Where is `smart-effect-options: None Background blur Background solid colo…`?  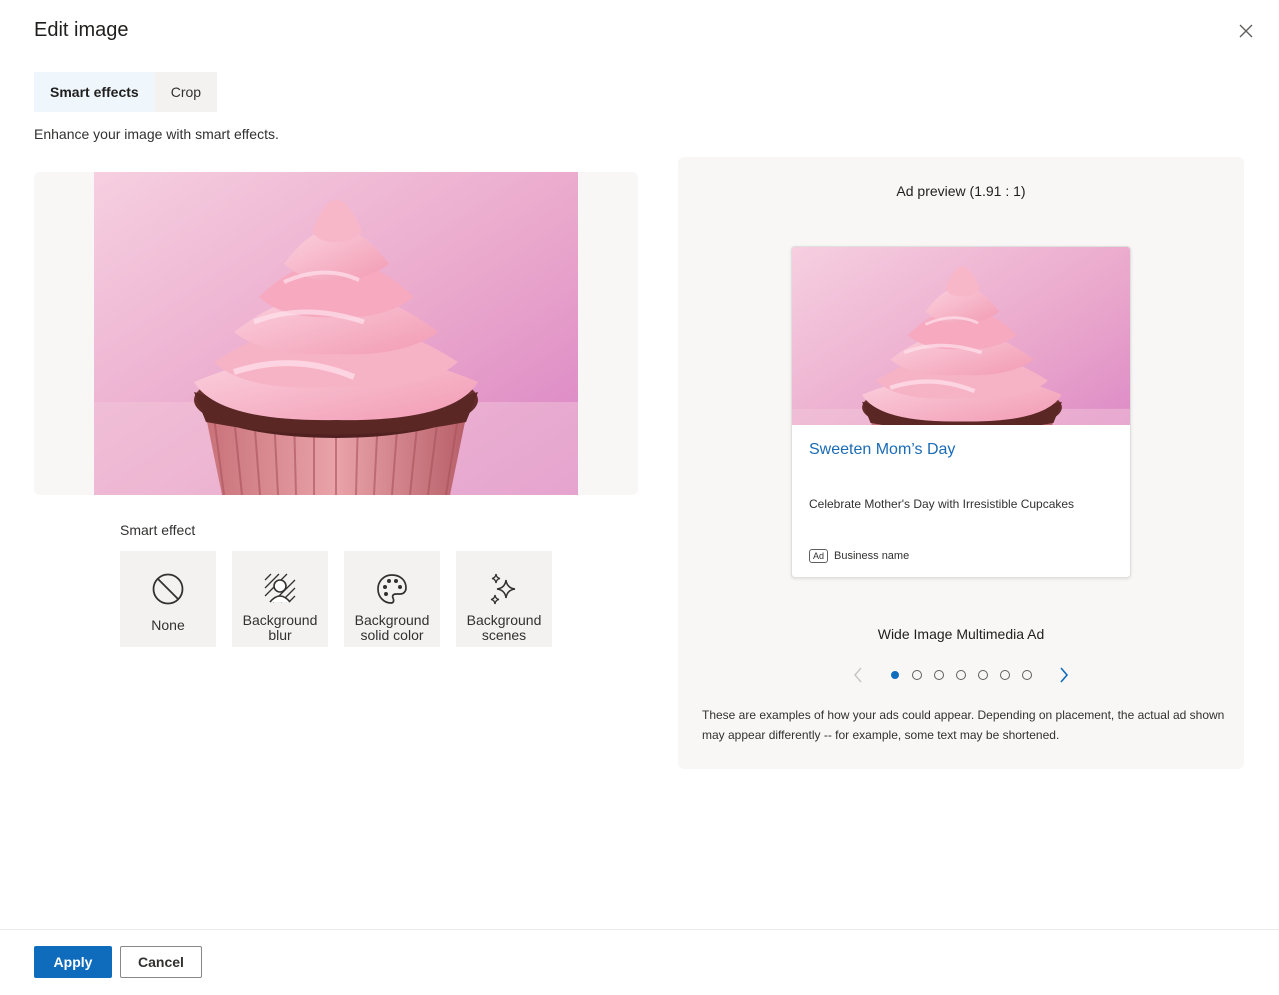 smart-effect-options: None Background blur Background solid colo… is located at coordinates (336, 599).